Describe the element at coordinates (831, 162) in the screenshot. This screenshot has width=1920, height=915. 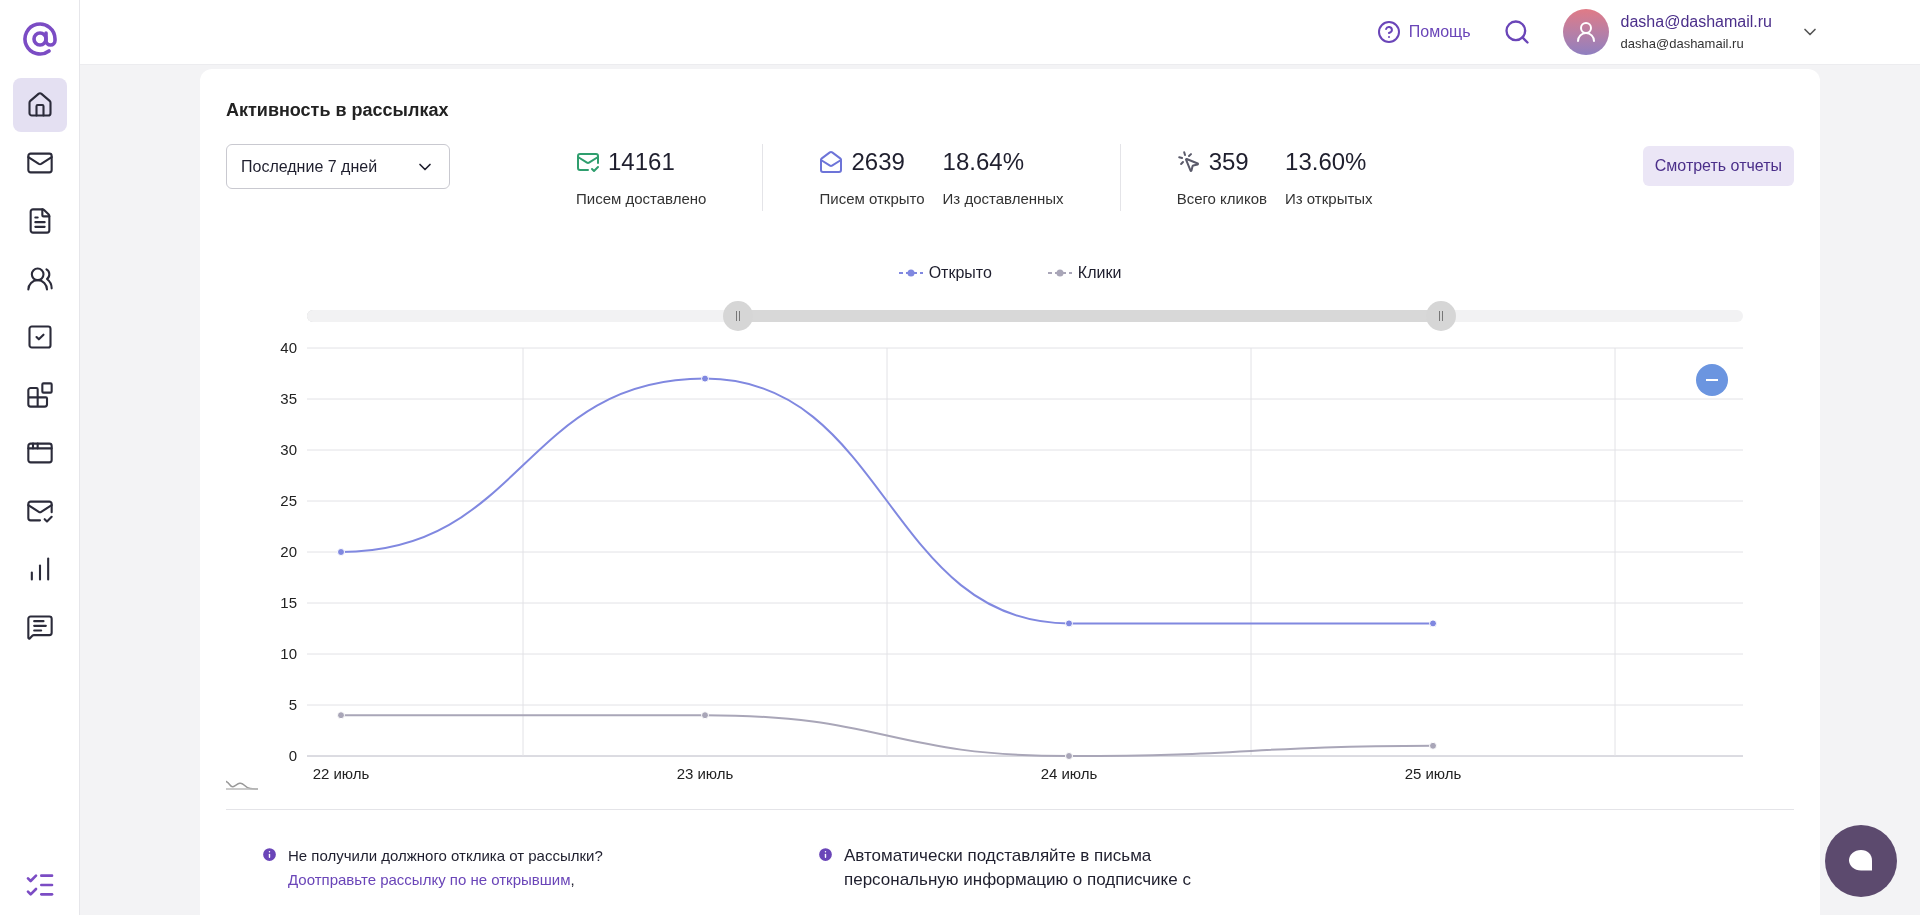
I see `open-mail-icon` at that location.